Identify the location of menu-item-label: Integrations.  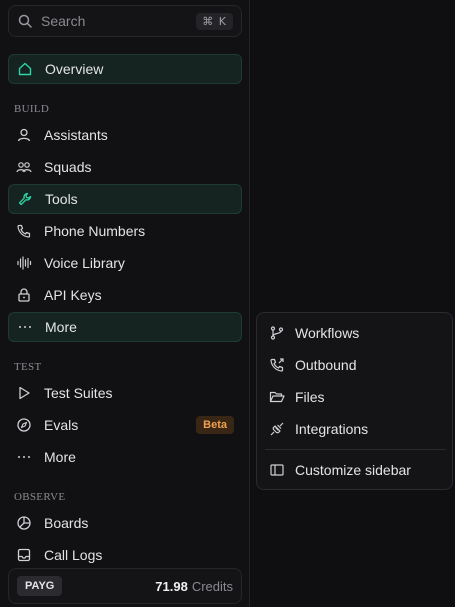
(332, 429).